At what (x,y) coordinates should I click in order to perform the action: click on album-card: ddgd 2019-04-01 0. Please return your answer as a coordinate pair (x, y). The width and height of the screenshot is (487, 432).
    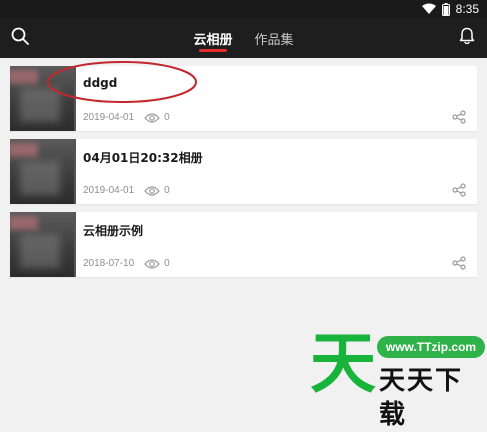
    Looking at the image, I should click on (243, 98).